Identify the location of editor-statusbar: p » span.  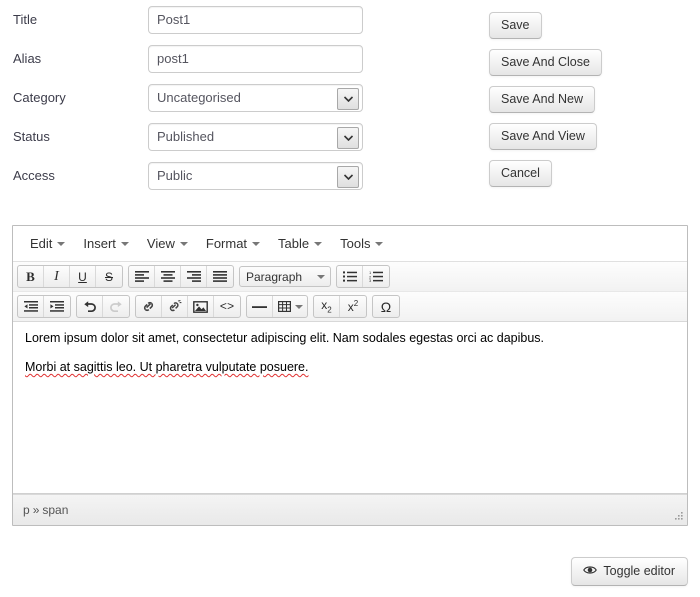
(350, 509).